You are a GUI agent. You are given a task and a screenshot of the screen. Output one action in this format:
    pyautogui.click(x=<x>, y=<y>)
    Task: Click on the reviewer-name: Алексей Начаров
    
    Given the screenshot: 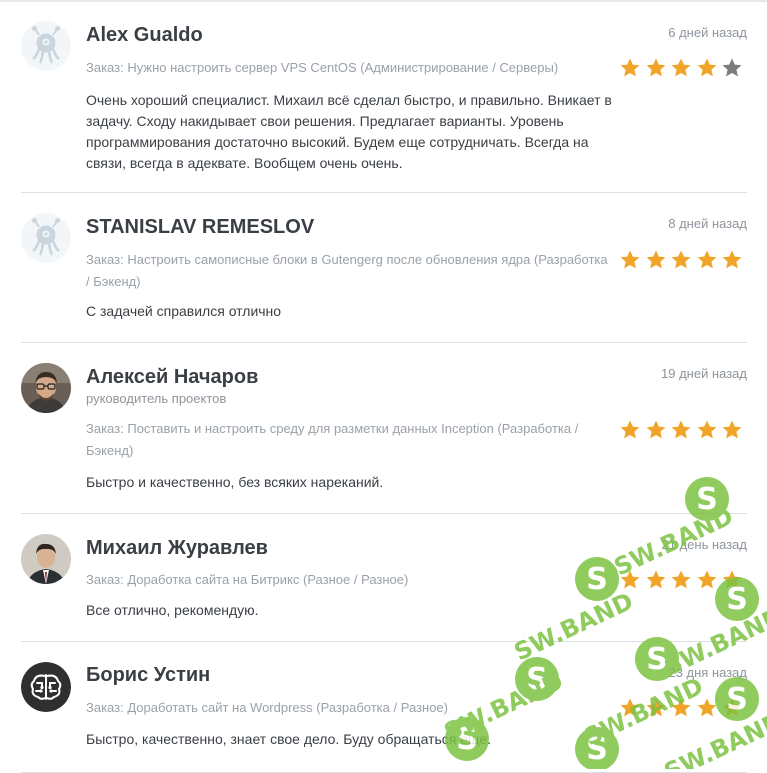 What is the action you would take?
    pyautogui.click(x=172, y=377)
    